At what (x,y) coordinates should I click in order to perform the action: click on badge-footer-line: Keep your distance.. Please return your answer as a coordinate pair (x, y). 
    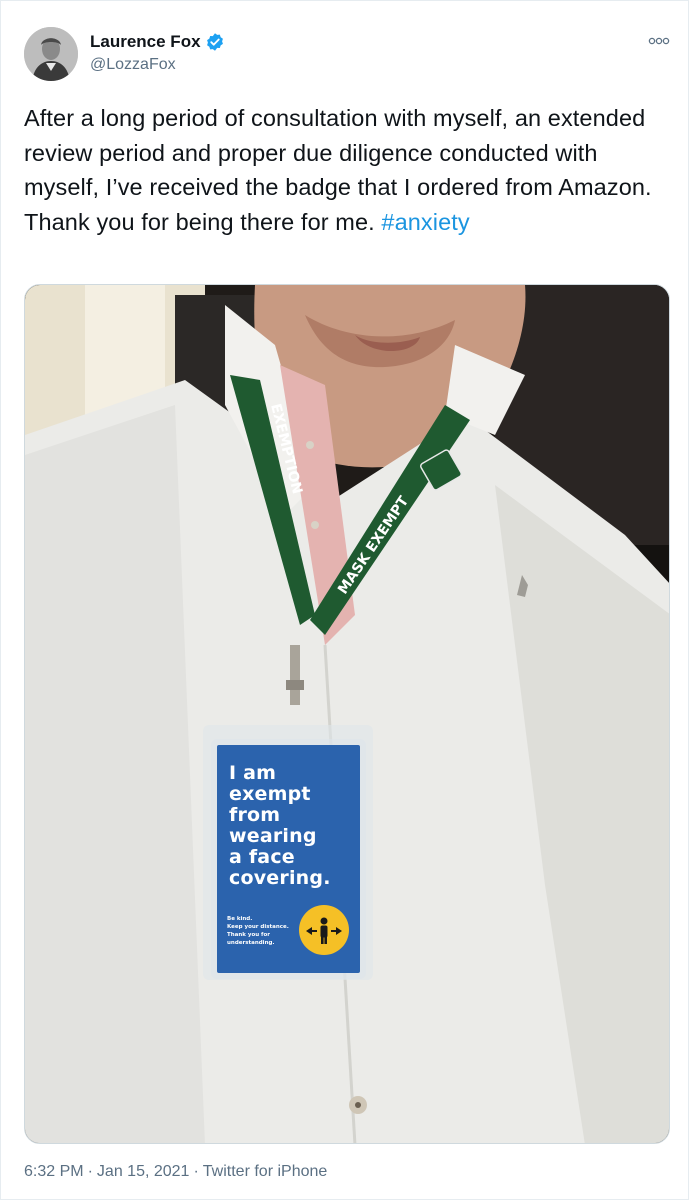
    Looking at the image, I should click on (258, 927).